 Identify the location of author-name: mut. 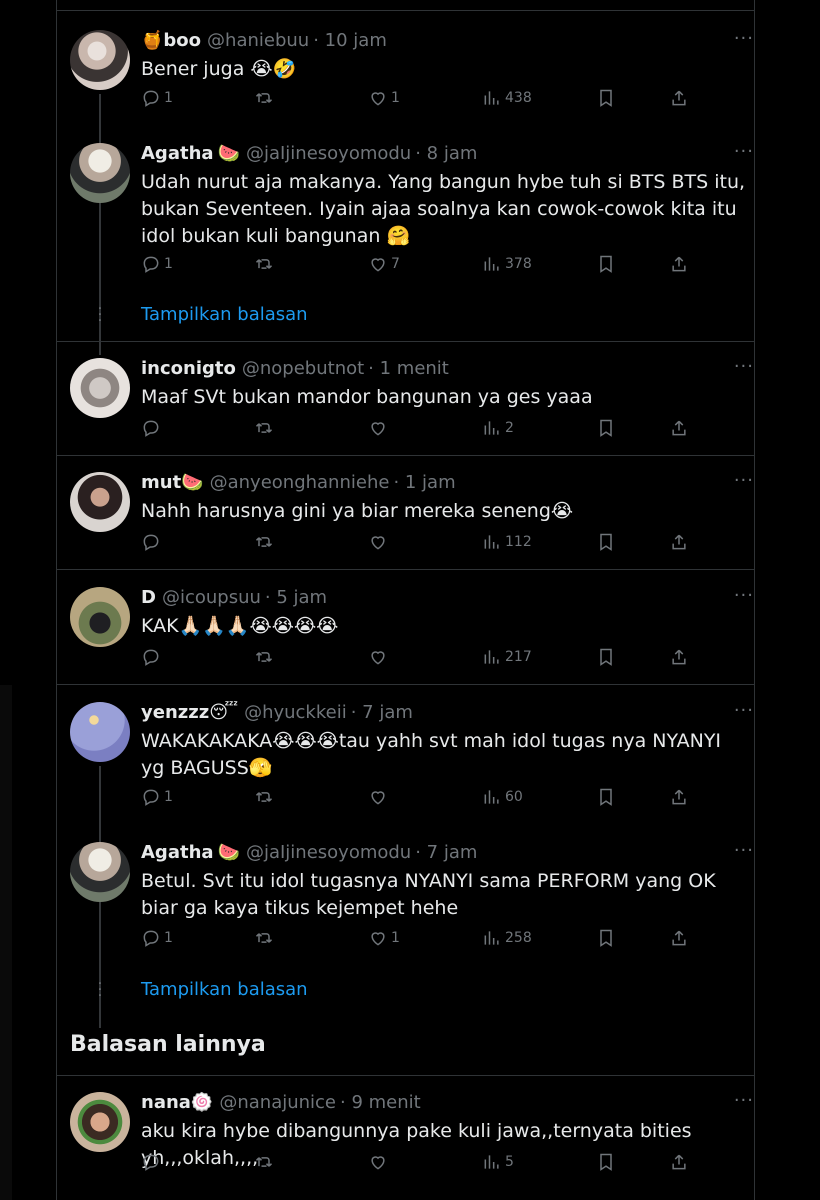
(161, 482).